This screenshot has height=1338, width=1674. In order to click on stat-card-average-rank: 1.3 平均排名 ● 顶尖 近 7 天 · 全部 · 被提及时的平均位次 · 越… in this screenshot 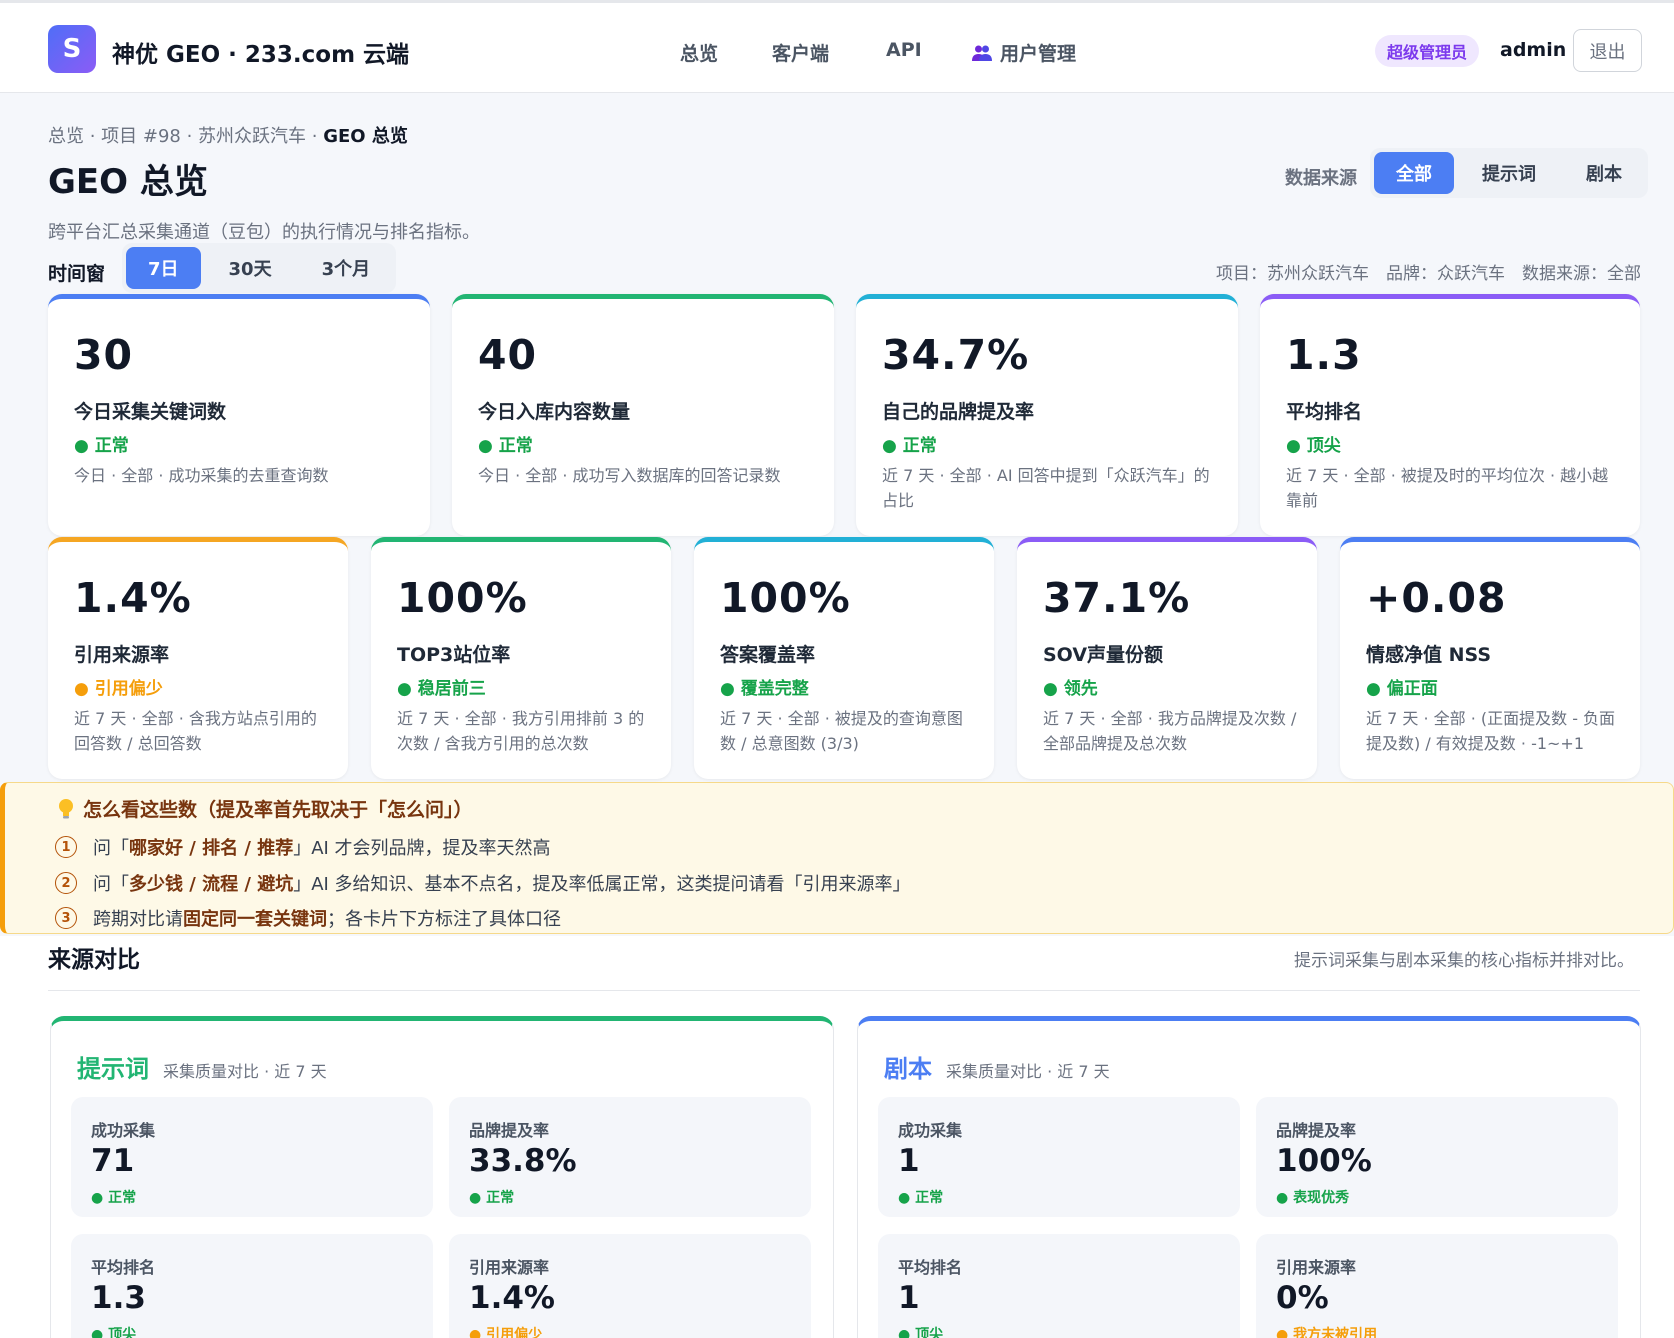, I will do `click(1450, 415)`.